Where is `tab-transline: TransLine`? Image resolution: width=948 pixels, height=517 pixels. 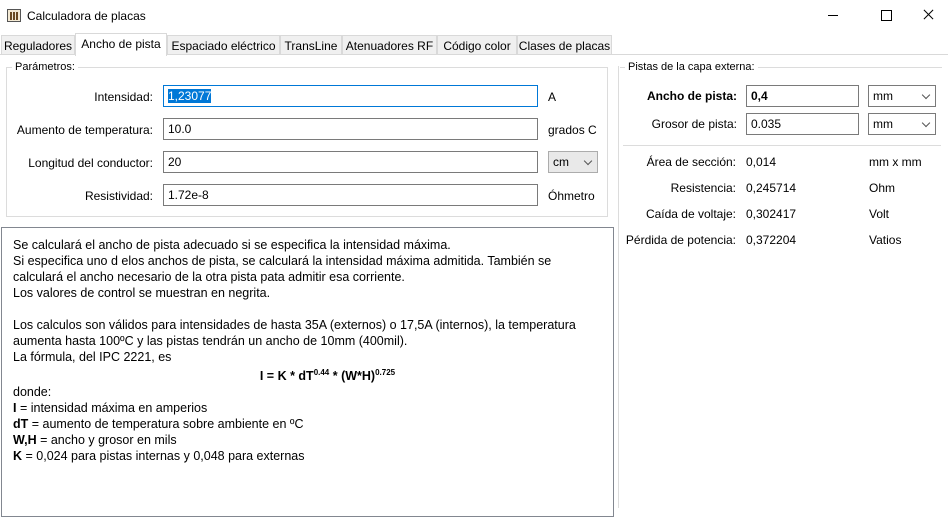 tab-transline: TransLine is located at coordinates (311, 45).